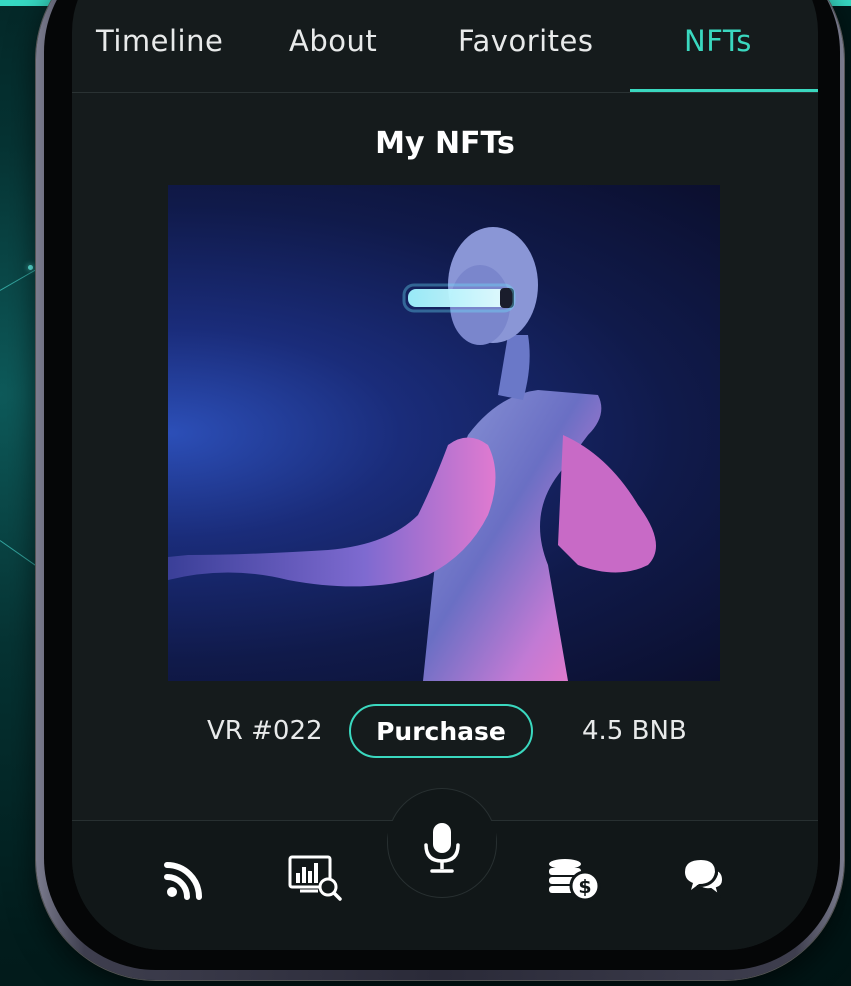 The image size is (851, 986). What do you see at coordinates (315, 877) in the screenshot?
I see `analytics-search-icon` at bounding box center [315, 877].